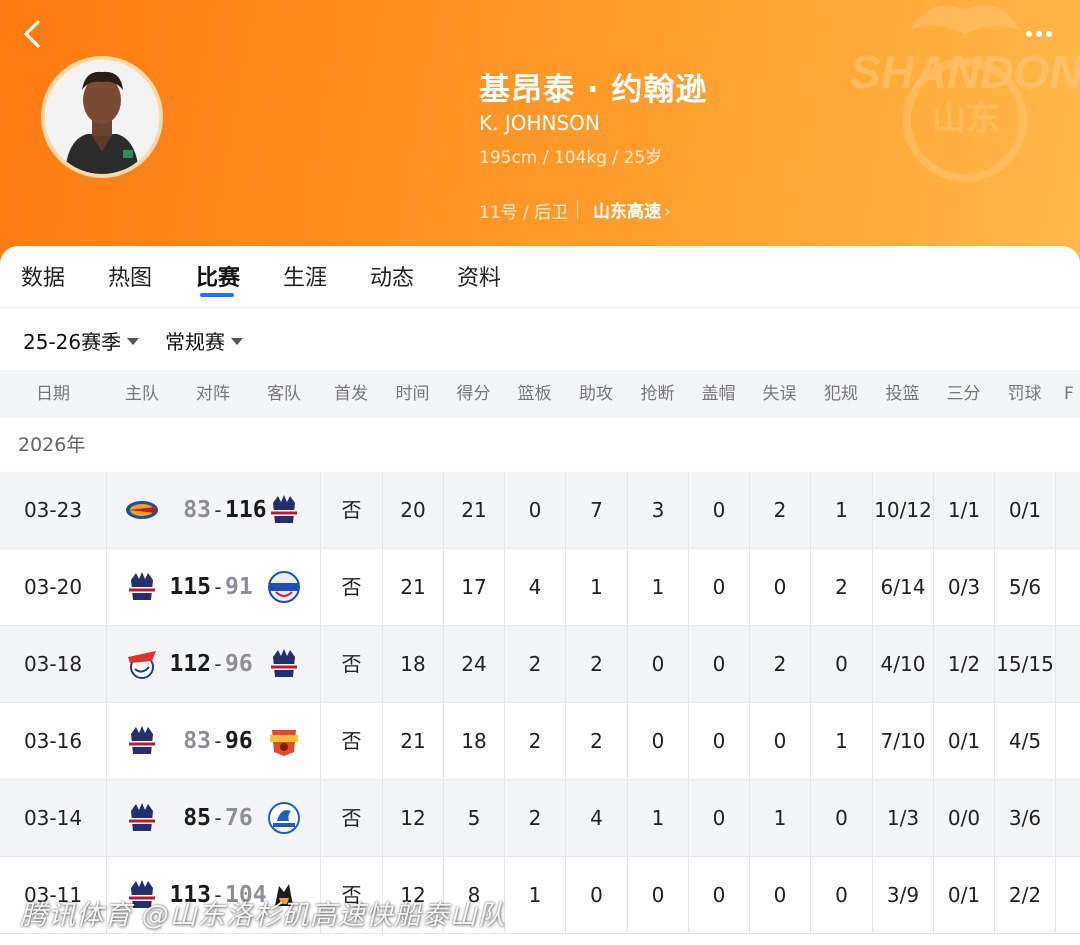 The image size is (1080, 945). I want to click on column-header: 罚球, so click(1024, 394).